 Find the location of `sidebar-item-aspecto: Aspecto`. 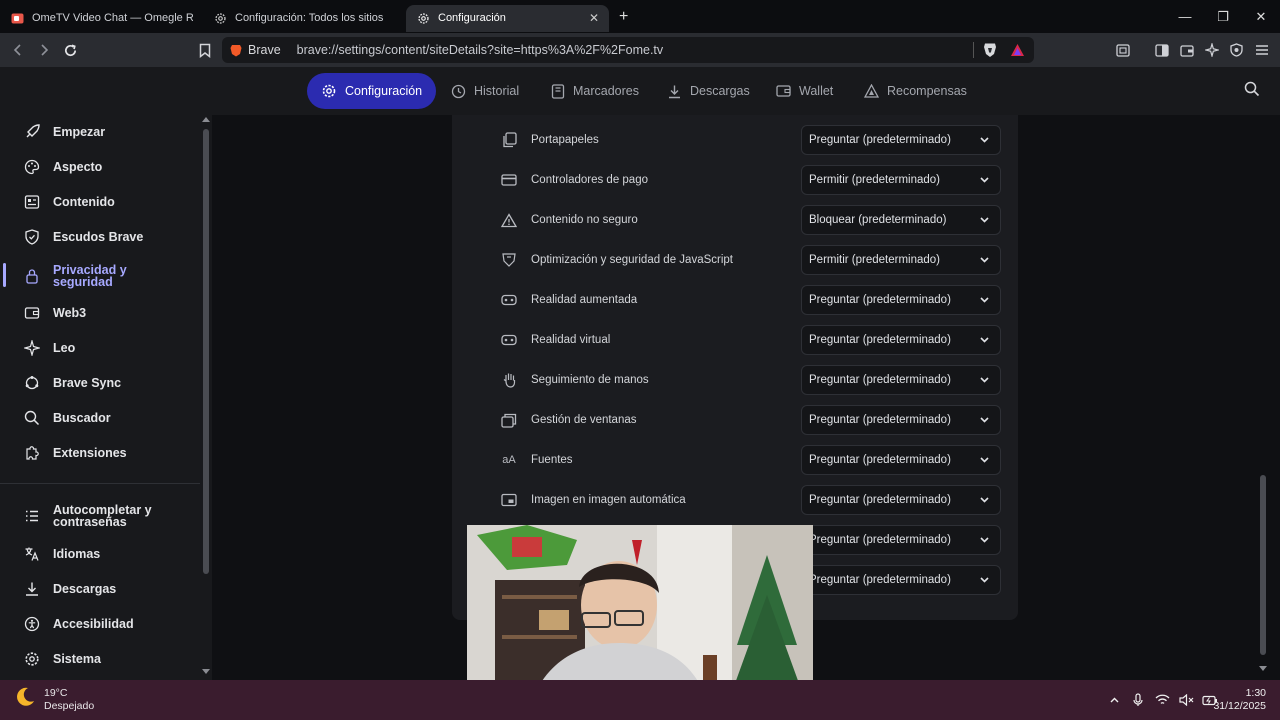

sidebar-item-aspecto: Aspecto is located at coordinates (63, 167).